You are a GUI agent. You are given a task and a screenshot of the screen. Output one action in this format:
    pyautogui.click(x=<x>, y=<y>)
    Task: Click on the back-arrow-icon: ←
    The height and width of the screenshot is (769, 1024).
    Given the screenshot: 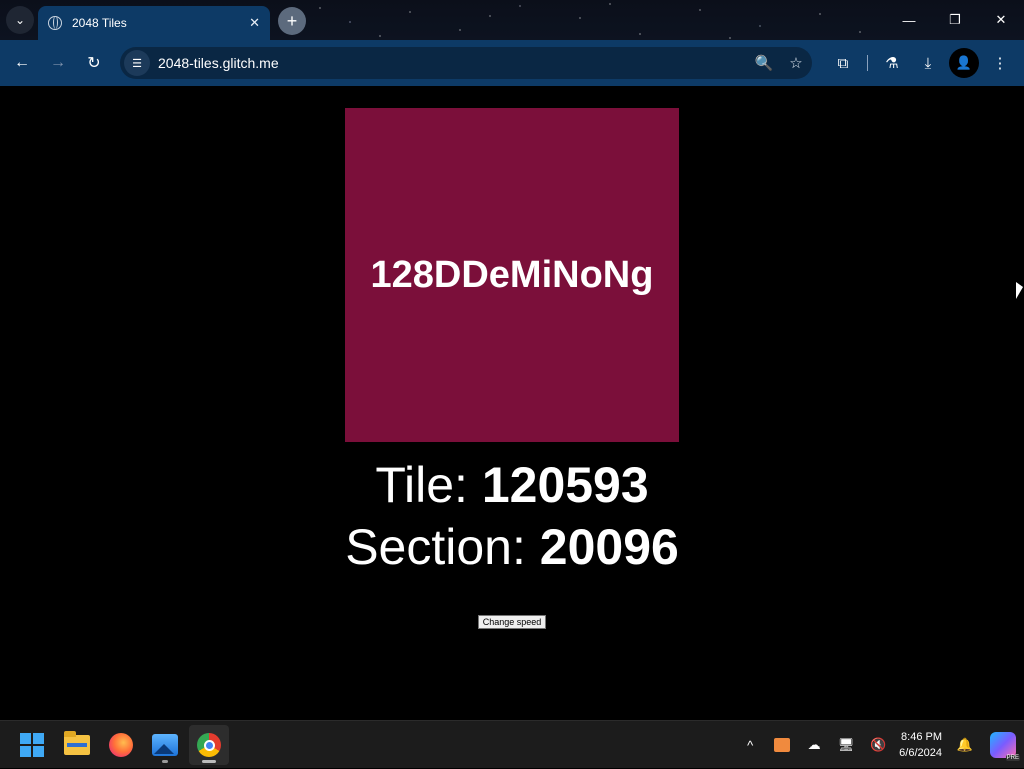 What is the action you would take?
    pyautogui.click(x=22, y=62)
    